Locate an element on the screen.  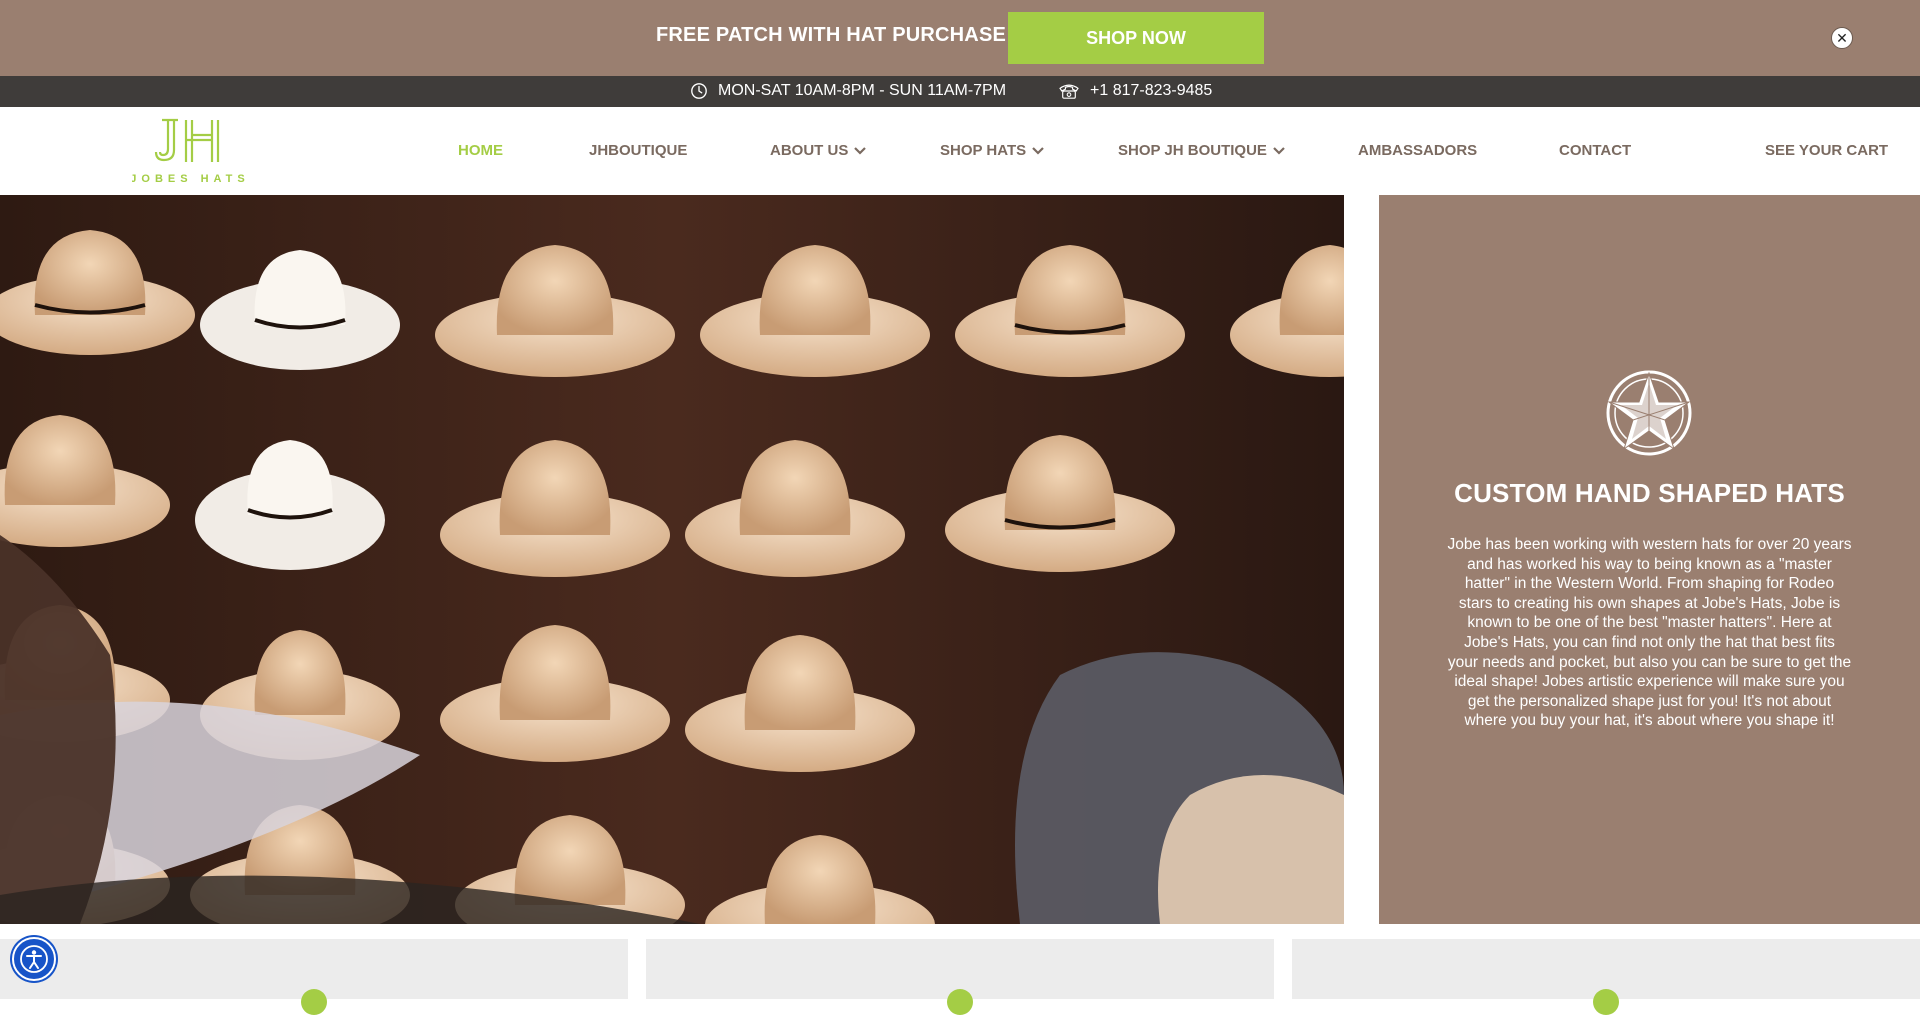
nav-label: ABOUT US is located at coordinates (809, 150).